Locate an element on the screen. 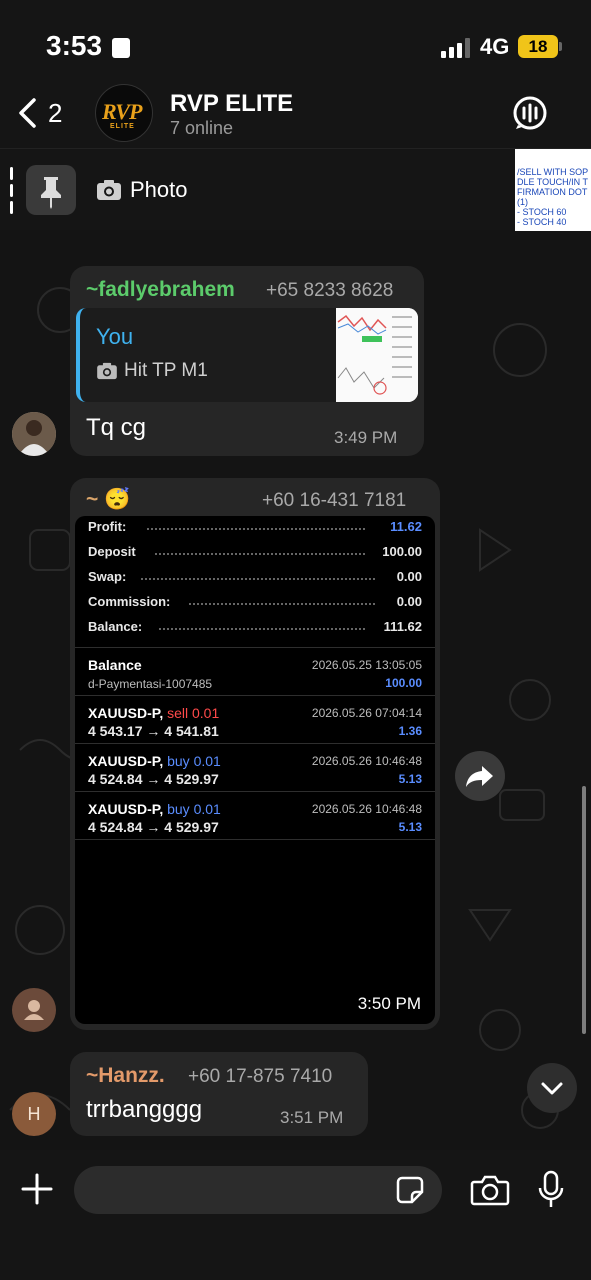 The image size is (591, 1280). forward-icon is located at coordinates (479, 776).